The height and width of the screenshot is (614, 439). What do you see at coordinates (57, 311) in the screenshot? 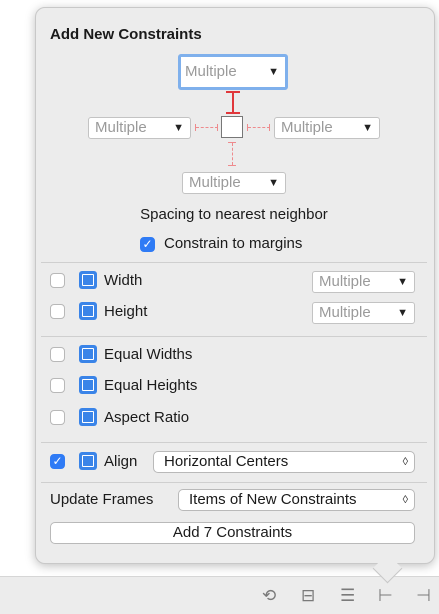
I see `height-checkbox` at bounding box center [57, 311].